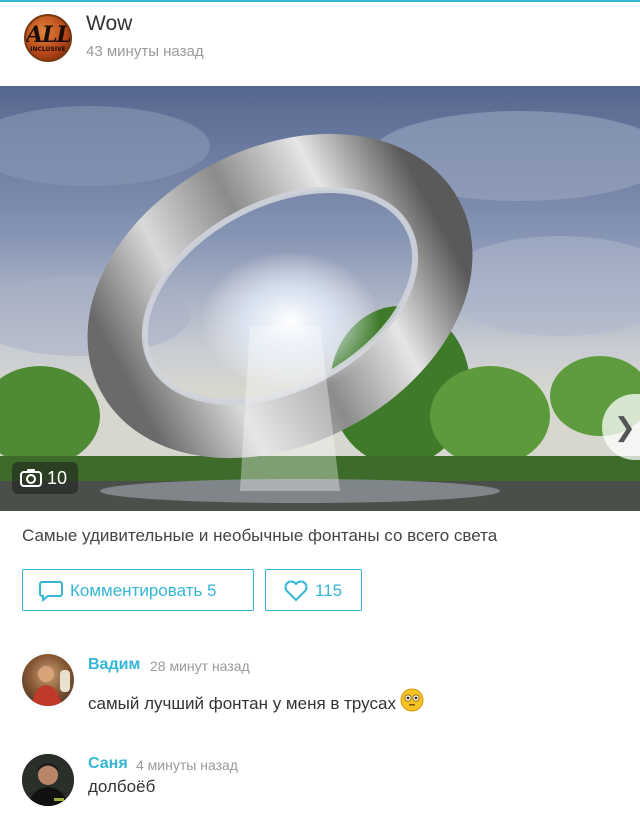 This screenshot has width=640, height=817. I want to click on comment-button: Комментировать 5, so click(138, 590).